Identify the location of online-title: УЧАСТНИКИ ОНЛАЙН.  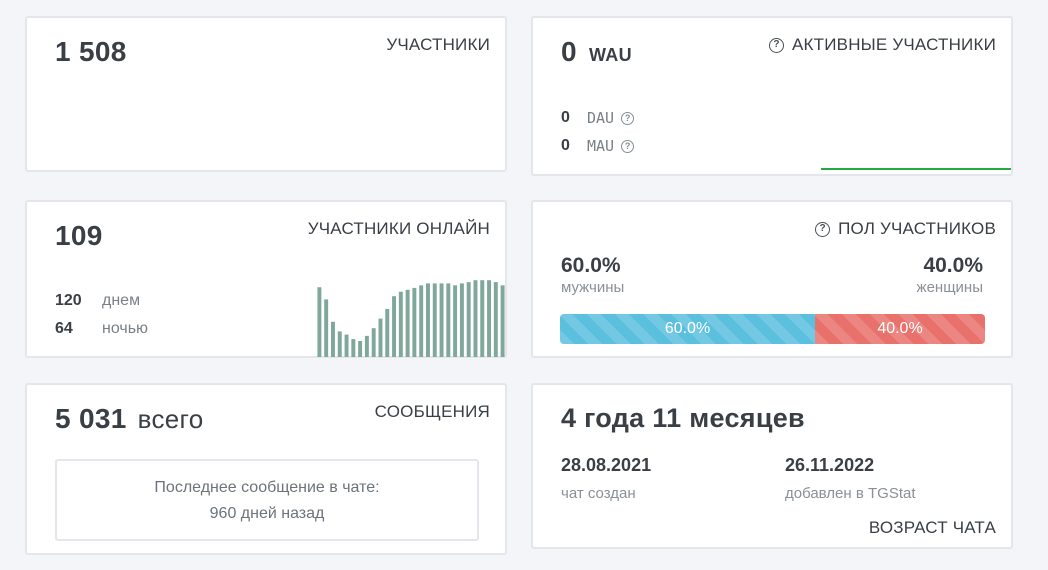
(398, 228).